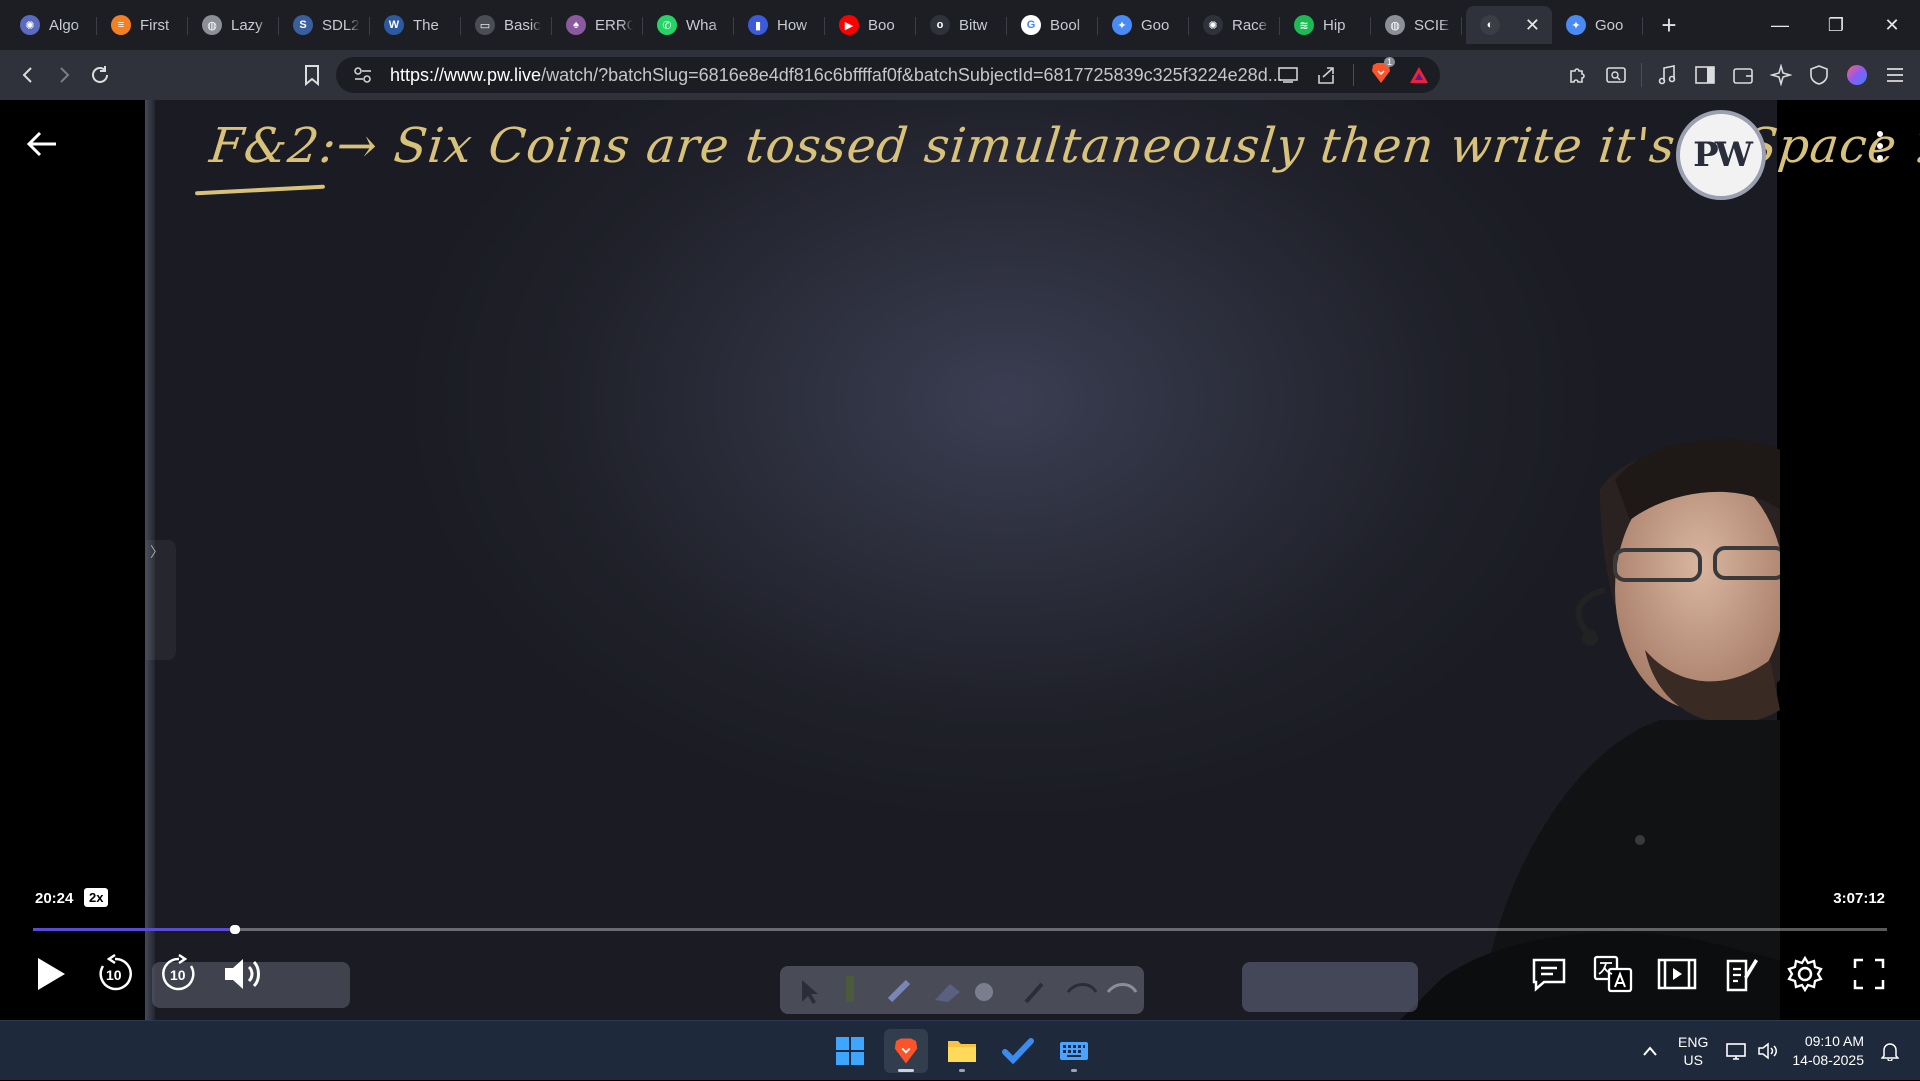  Describe the element at coordinates (1836, 25) in the screenshot. I see `restore-button: ❐` at that location.